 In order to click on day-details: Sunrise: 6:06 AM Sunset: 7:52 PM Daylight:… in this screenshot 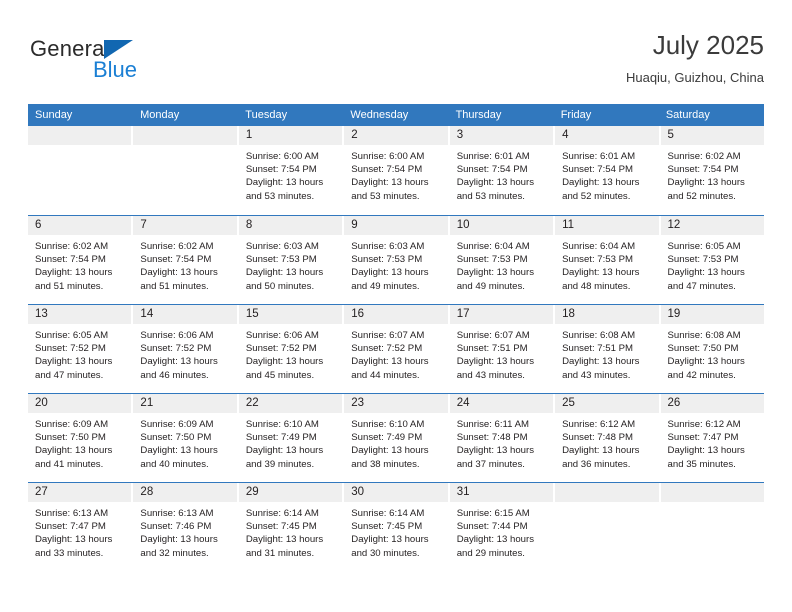, I will do `click(184, 353)`.